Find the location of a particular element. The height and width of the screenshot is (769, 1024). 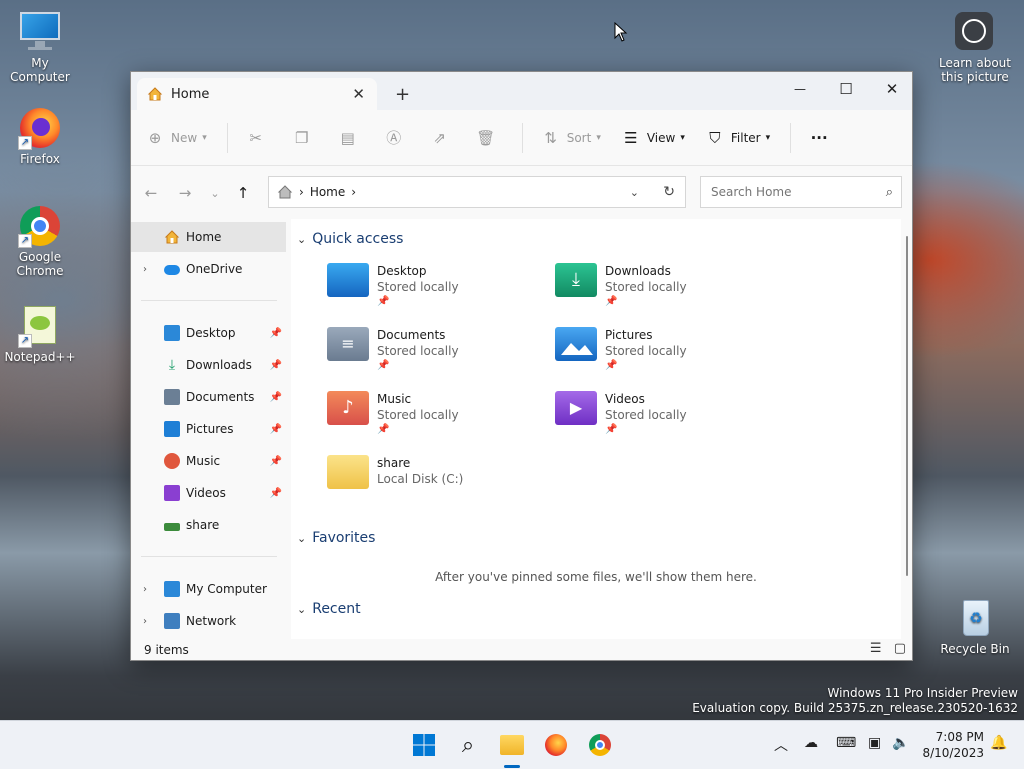

nav-item-share: share is located at coordinates (208, 525).